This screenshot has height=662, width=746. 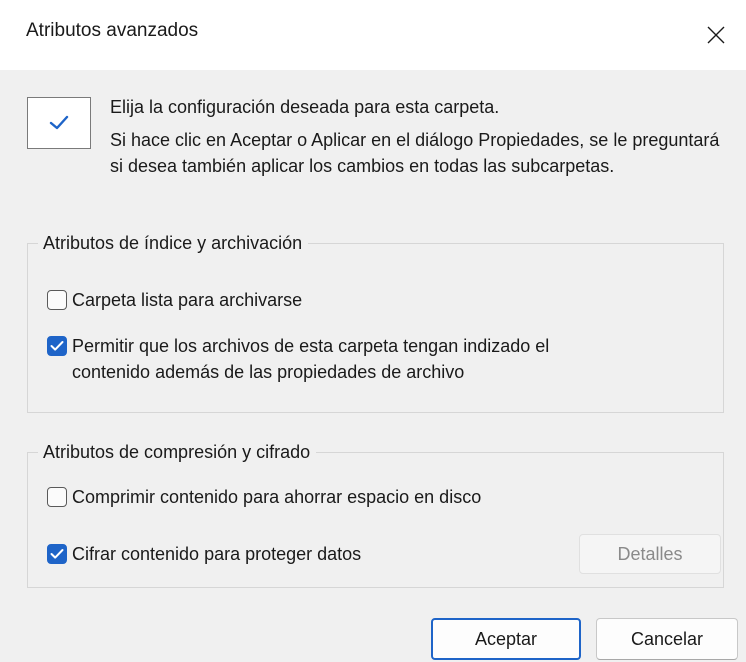 I want to click on encrypt-label: Cifrar contenido para proteger datos, so click(x=217, y=554).